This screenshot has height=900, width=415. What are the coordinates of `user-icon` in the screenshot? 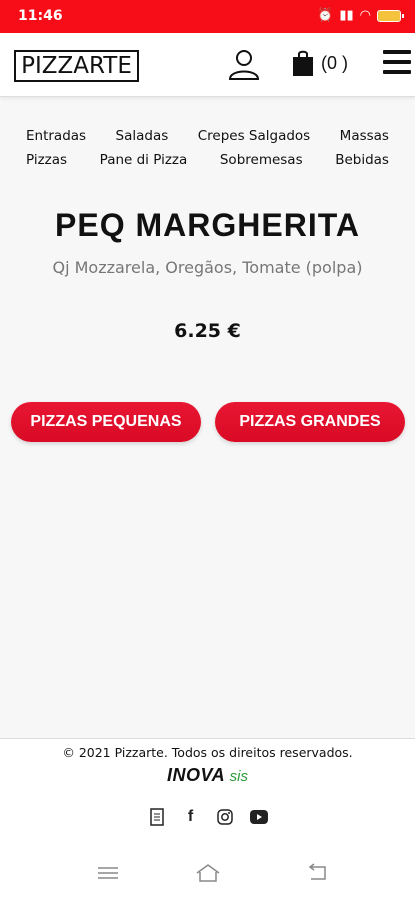 It's located at (244, 64).